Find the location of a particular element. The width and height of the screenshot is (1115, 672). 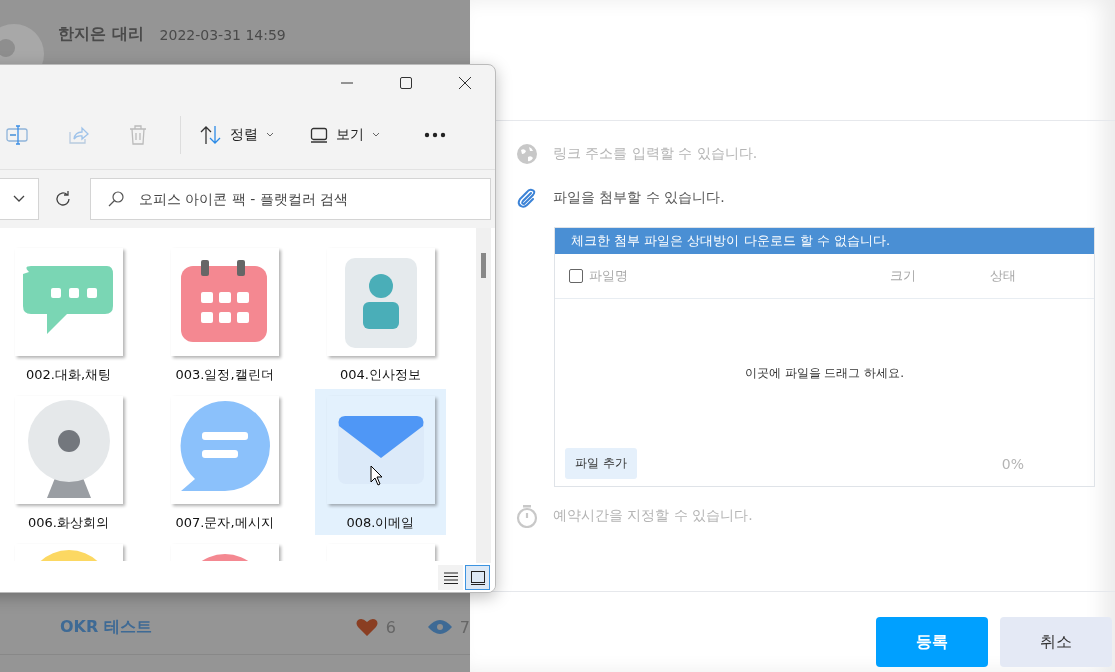

rename-icon is located at coordinates (17, 135).